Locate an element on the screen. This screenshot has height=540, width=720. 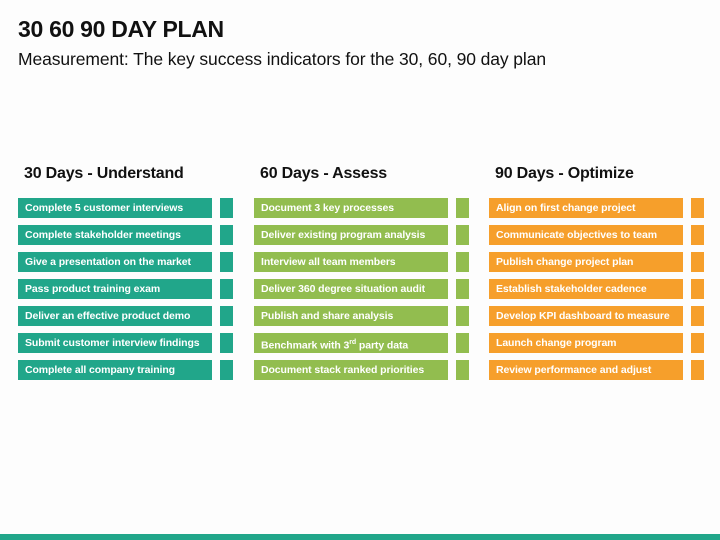
task-row: Communicate objectives to team is located at coordinates (597, 235).